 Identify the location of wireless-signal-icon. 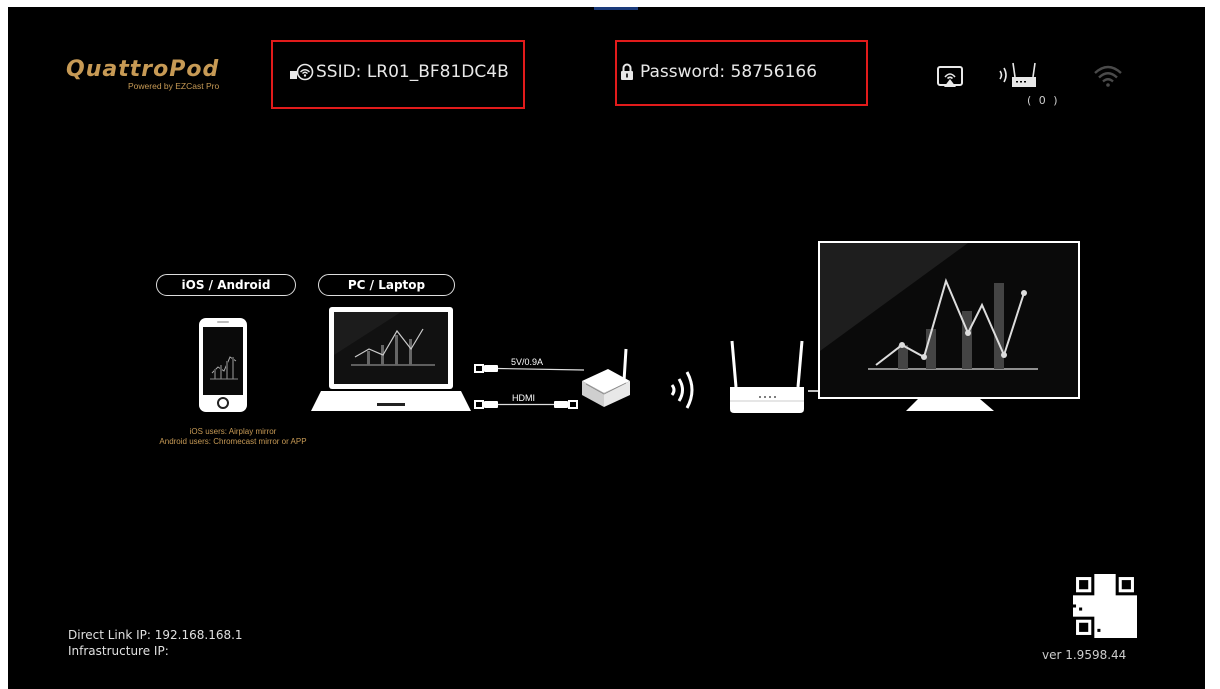
(682, 390).